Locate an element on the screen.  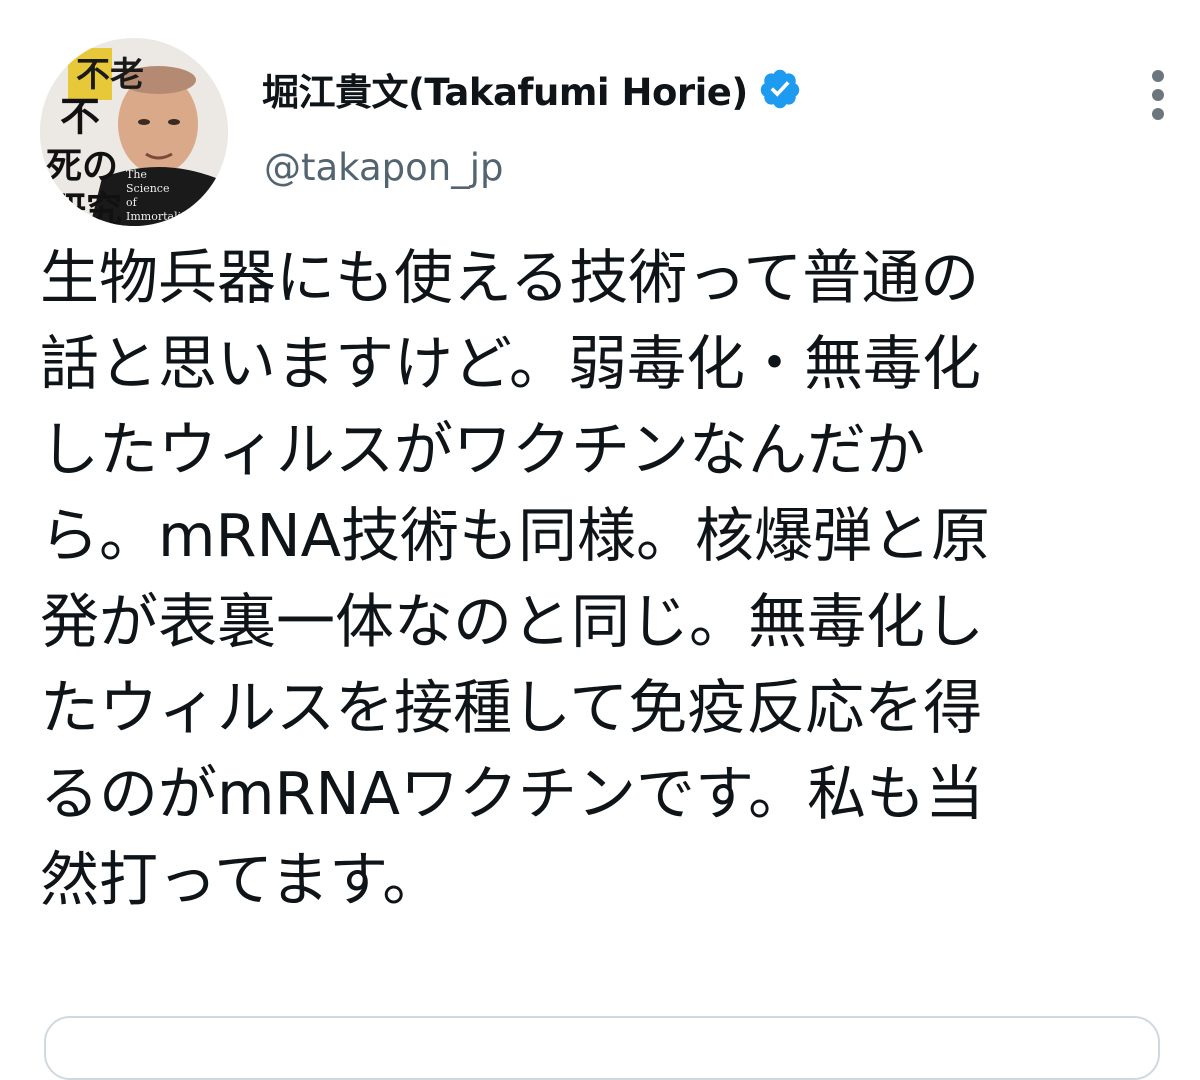
tweet-text-line: 生物兵器にも使える技術って普通の is located at coordinates (510, 277).